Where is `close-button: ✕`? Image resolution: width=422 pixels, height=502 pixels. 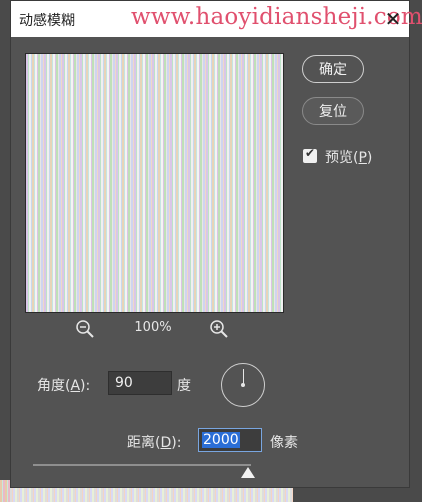
close-button: ✕ is located at coordinates (393, 19).